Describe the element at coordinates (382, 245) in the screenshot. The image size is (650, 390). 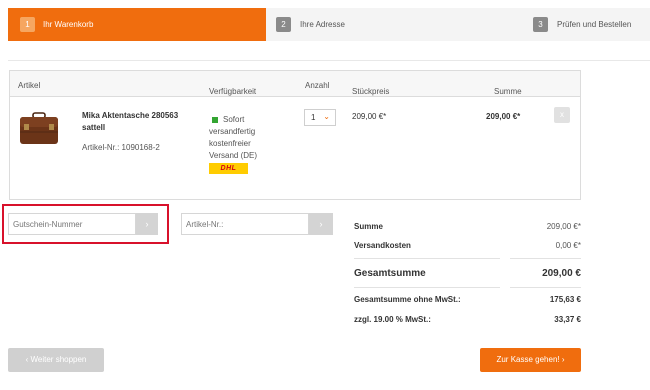
I see `shipping-label: Versandkosten` at that location.